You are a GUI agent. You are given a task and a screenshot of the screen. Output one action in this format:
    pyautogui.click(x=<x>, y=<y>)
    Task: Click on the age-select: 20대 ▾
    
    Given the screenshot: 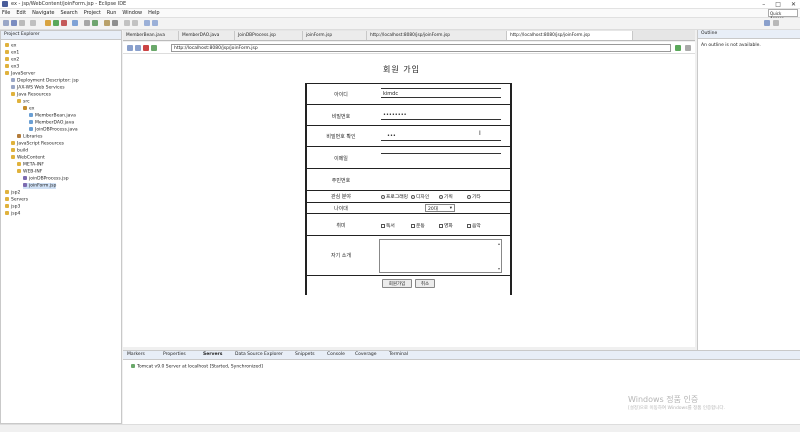 What is the action you would take?
    pyautogui.click(x=440, y=208)
    